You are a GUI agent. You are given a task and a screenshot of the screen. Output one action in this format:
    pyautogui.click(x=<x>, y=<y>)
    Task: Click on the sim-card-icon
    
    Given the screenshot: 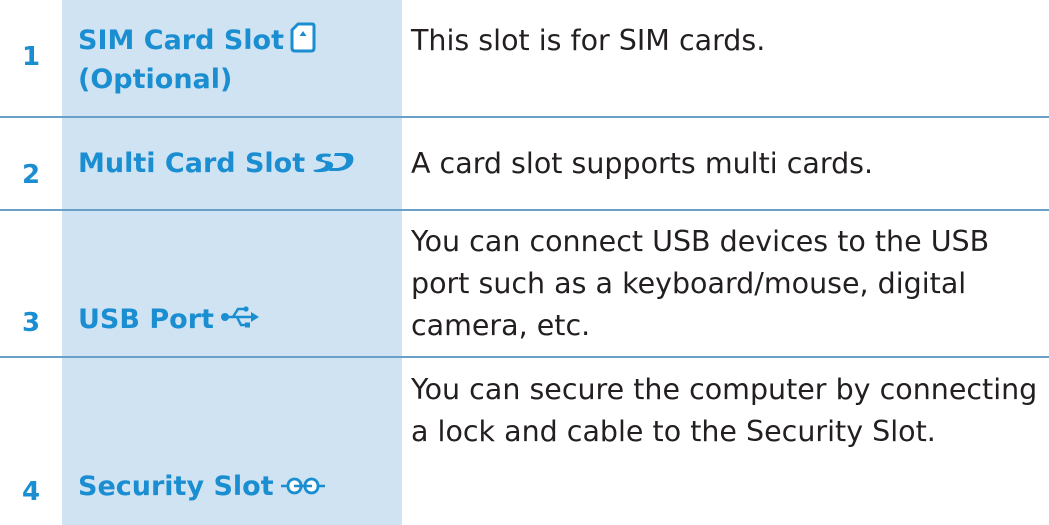 What is the action you would take?
    pyautogui.click(x=303, y=41)
    